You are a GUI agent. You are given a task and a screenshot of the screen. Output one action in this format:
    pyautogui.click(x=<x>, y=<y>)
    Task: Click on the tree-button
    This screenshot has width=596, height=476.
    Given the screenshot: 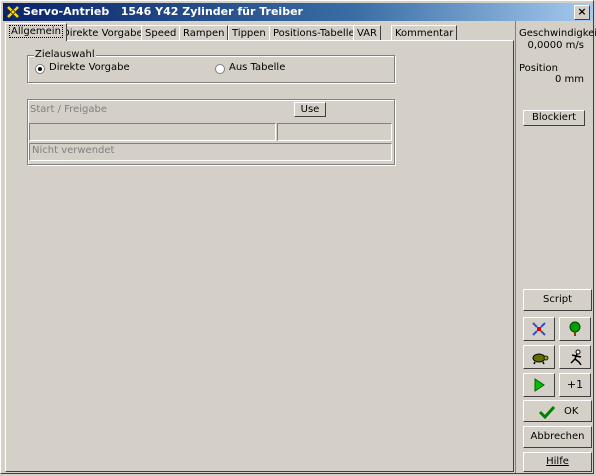 What is the action you would take?
    pyautogui.click(x=575, y=329)
    